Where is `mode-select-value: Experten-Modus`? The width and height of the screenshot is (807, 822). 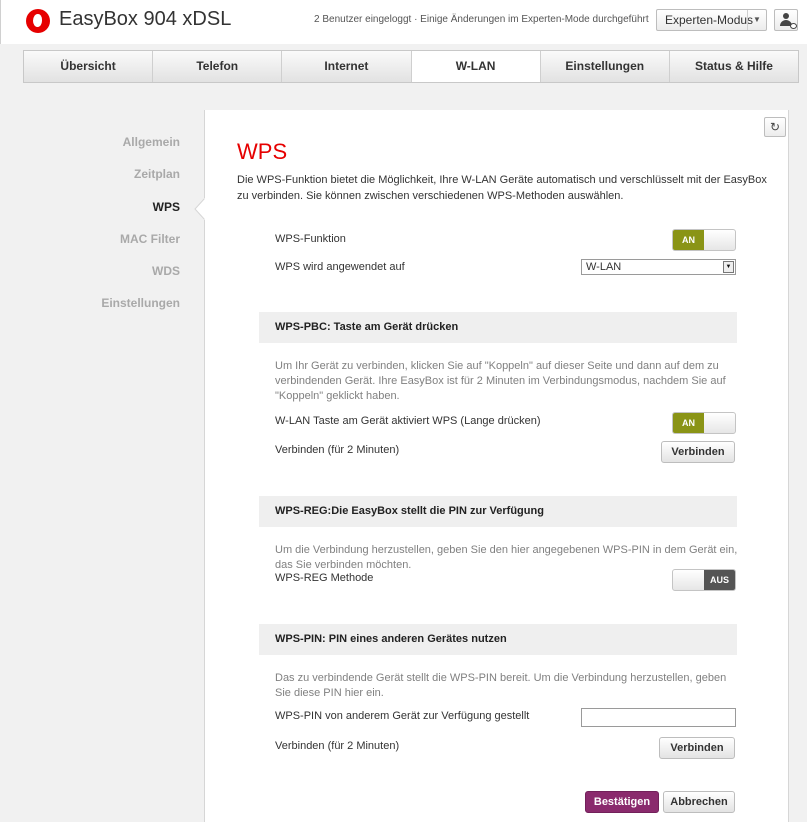
mode-select-value: Experten-Modus is located at coordinates (709, 20).